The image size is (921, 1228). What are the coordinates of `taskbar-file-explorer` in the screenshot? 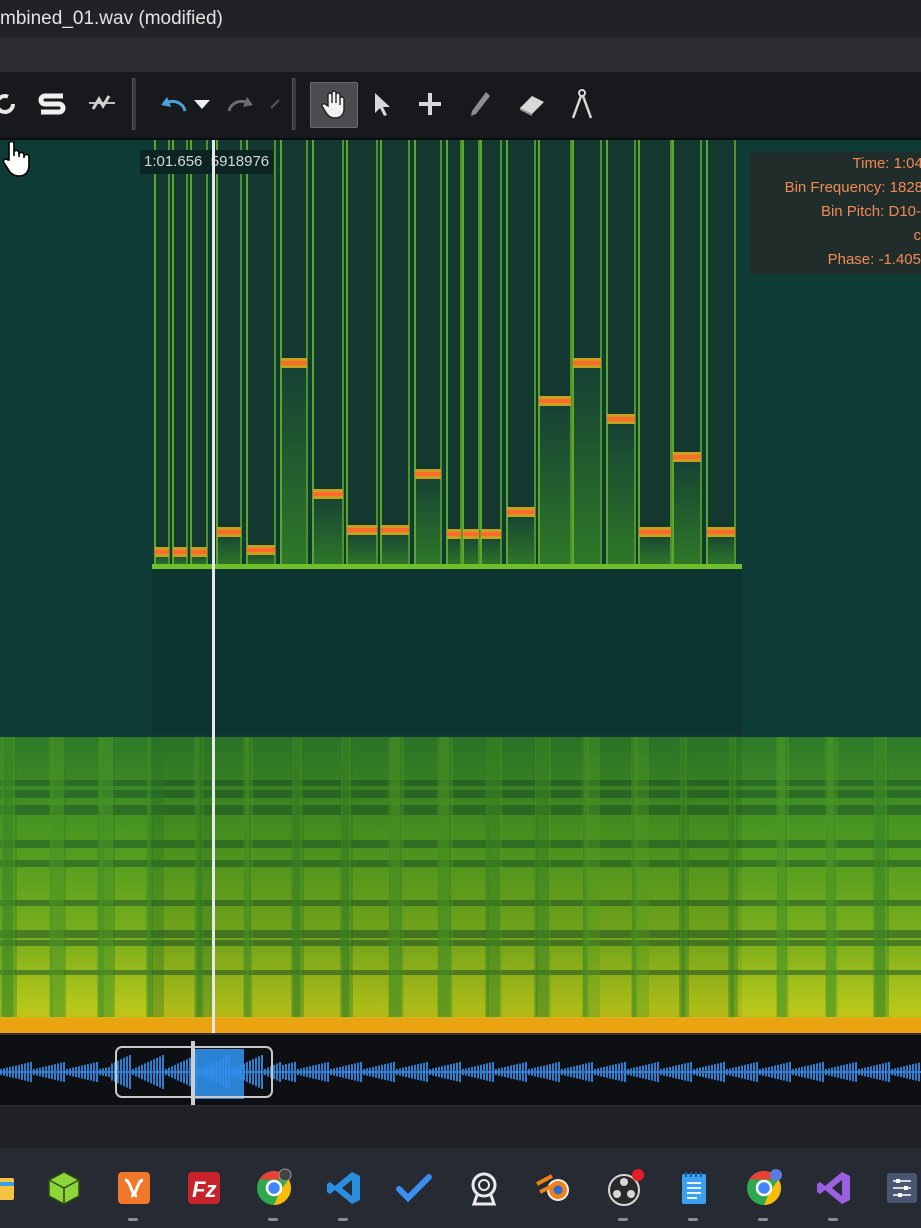 It's located at (11, 1188).